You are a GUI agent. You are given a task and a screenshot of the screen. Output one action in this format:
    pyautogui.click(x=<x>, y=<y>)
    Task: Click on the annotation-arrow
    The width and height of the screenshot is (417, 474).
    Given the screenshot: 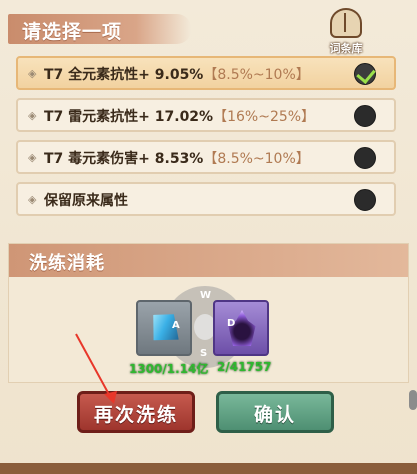 What is the action you would take?
    pyautogui.click(x=96, y=368)
    